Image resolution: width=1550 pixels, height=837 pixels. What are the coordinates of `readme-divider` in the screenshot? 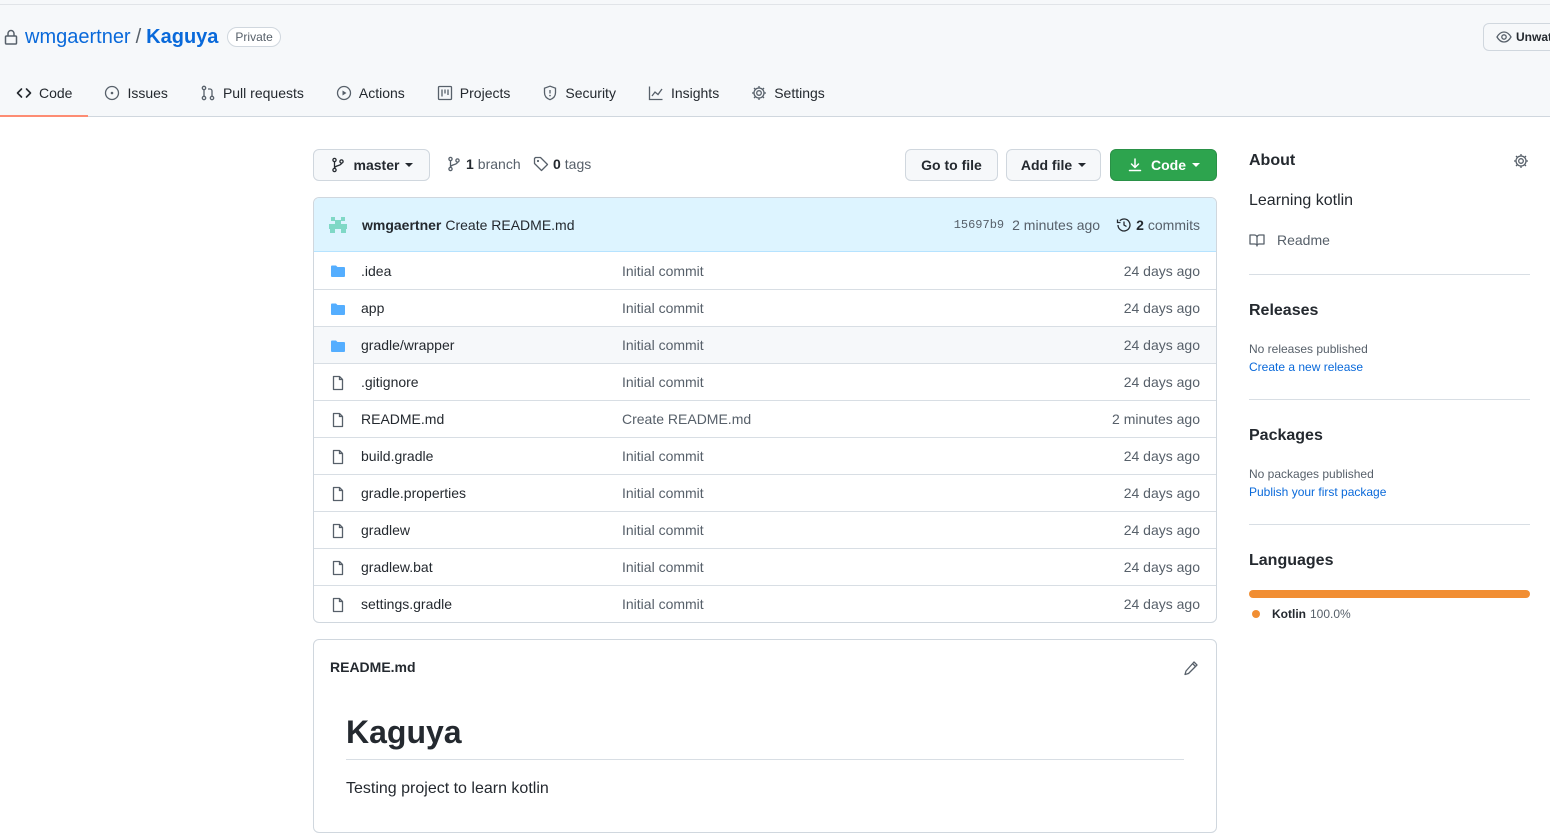 It's located at (765, 759).